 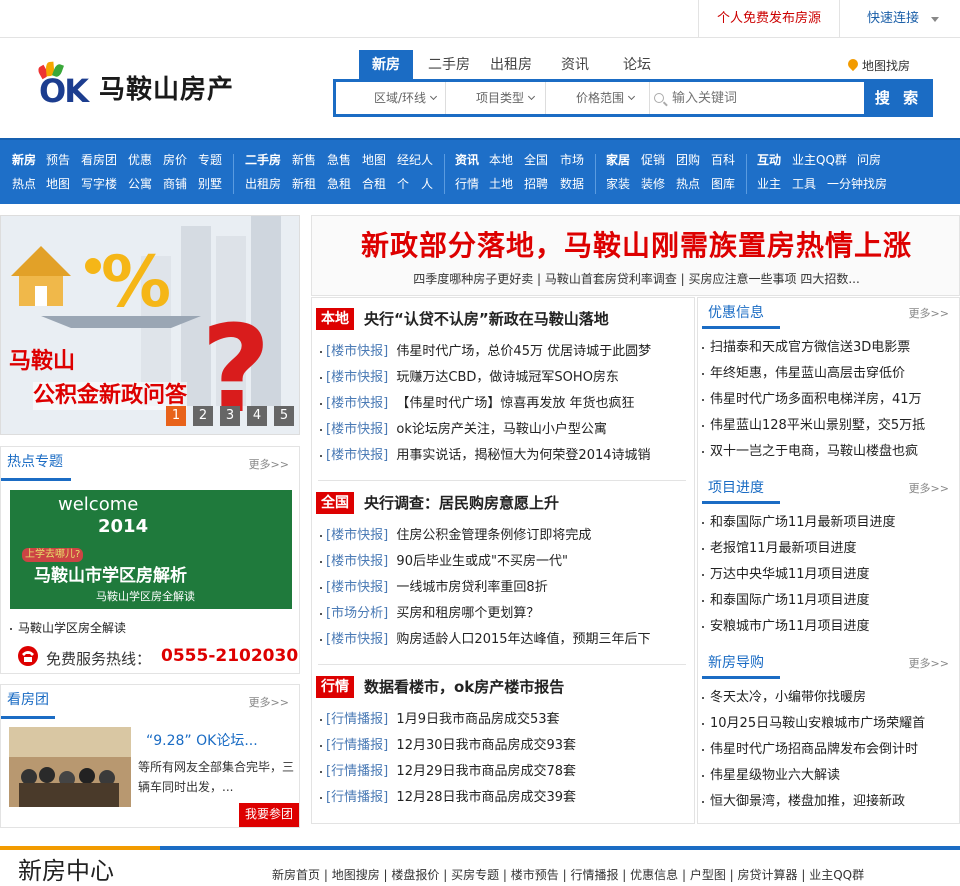 I want to click on nav-tools: 工具, so click(x=804, y=184).